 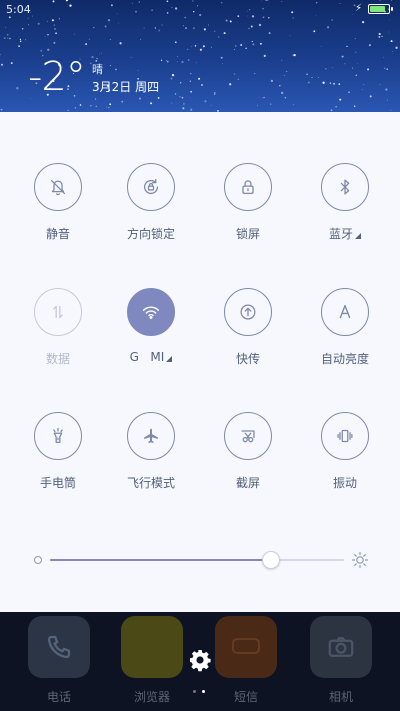 I want to click on lock-icon, so click(x=248, y=187).